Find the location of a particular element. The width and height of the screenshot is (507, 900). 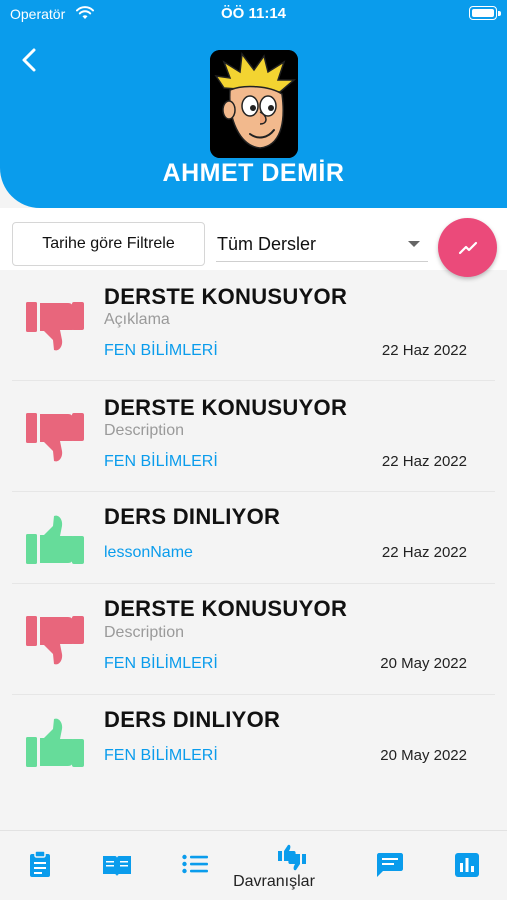

avatar is located at coordinates (254, 104).